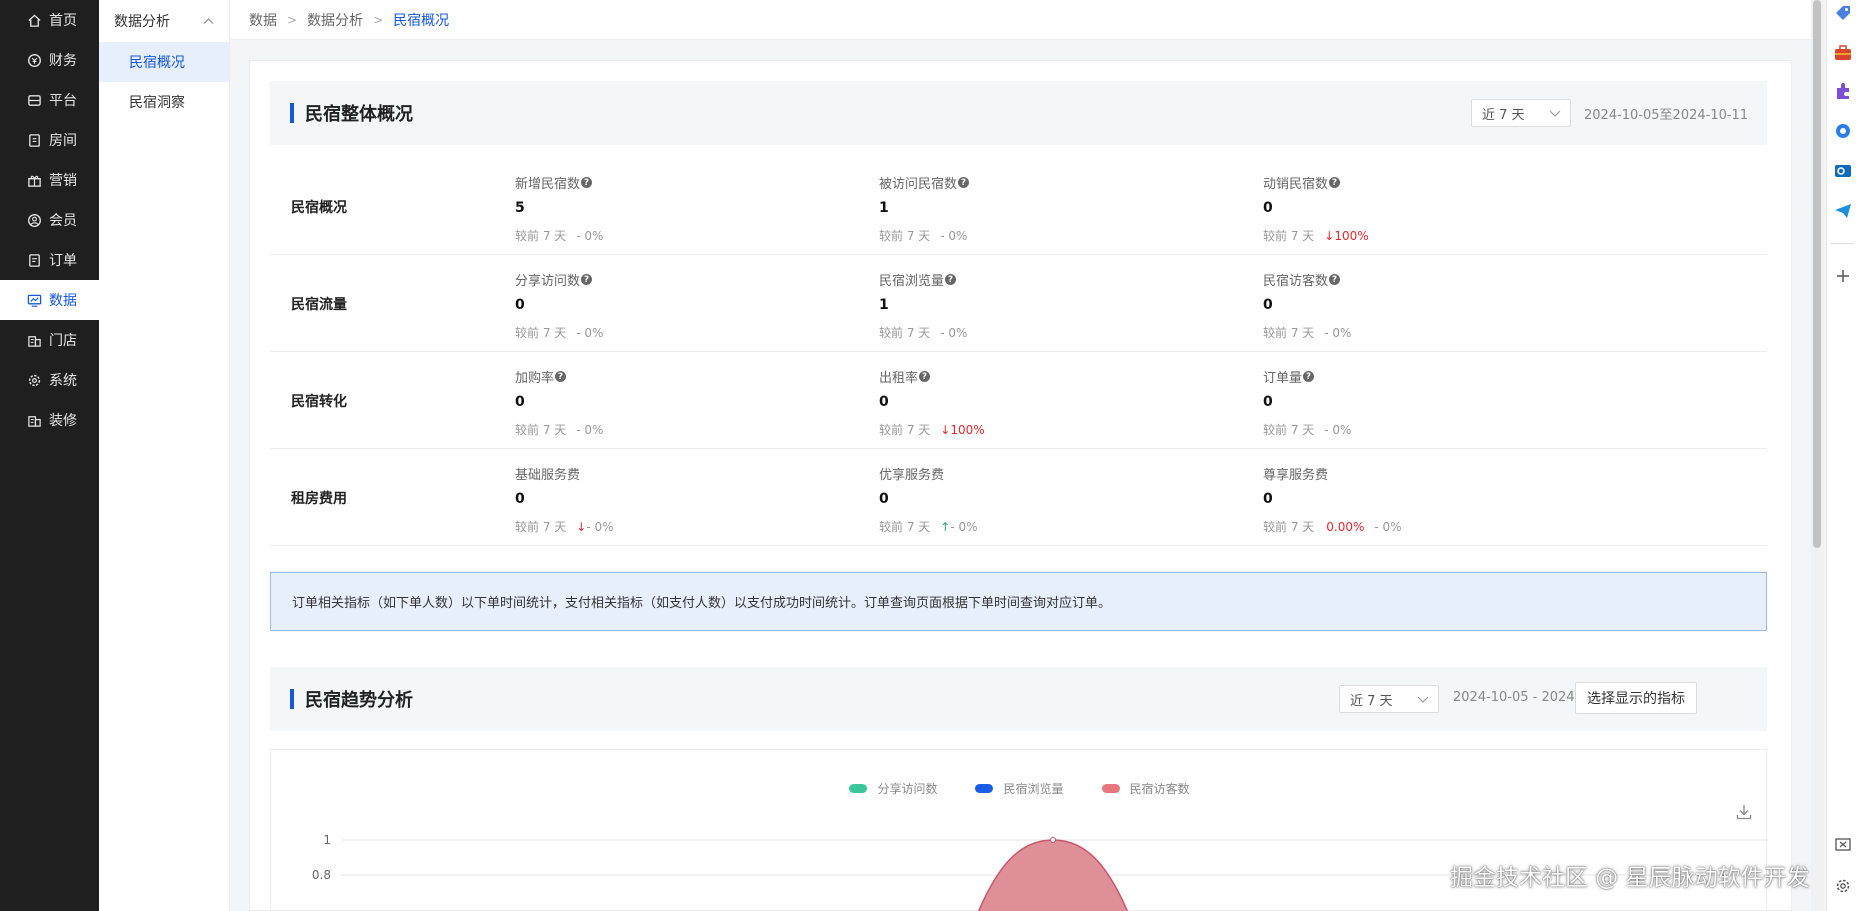  I want to click on toolbox-icon, so click(1843, 53).